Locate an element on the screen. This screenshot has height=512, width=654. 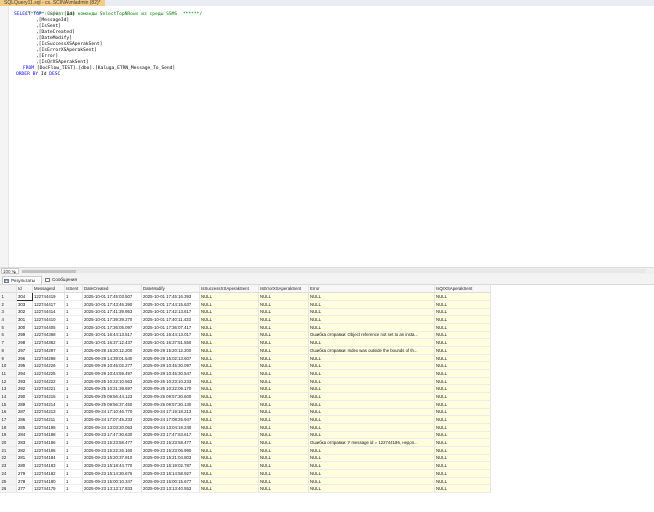
horizontal-scrollbar is located at coordinates (333, 271).